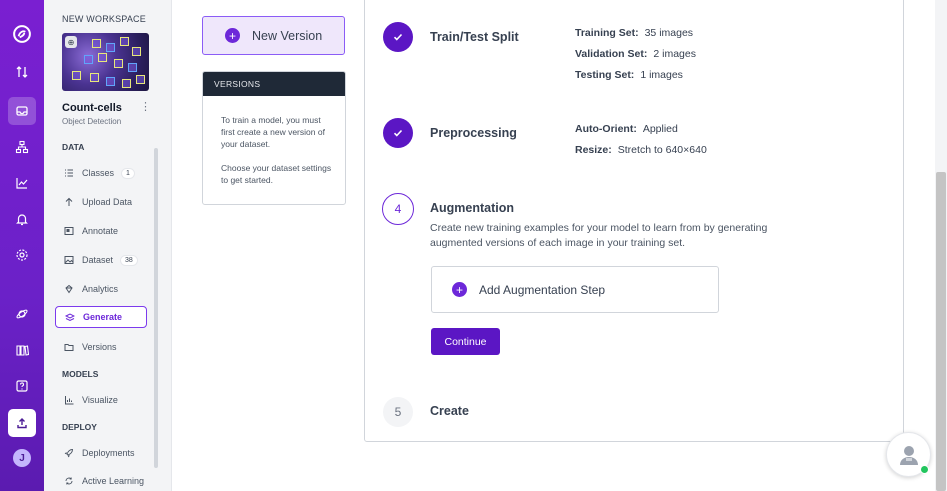 This screenshot has width=947, height=491. I want to click on sidebar-item-visualize: Visualize, so click(101, 400).